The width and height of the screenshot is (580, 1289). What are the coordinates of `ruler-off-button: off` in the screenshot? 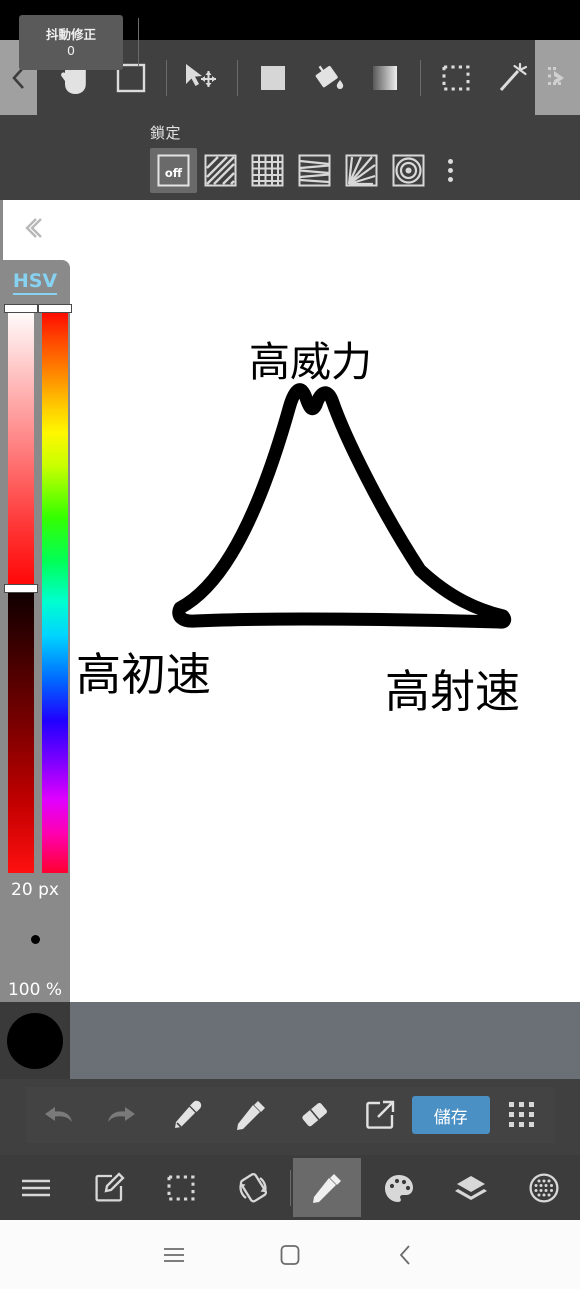 It's located at (173, 170).